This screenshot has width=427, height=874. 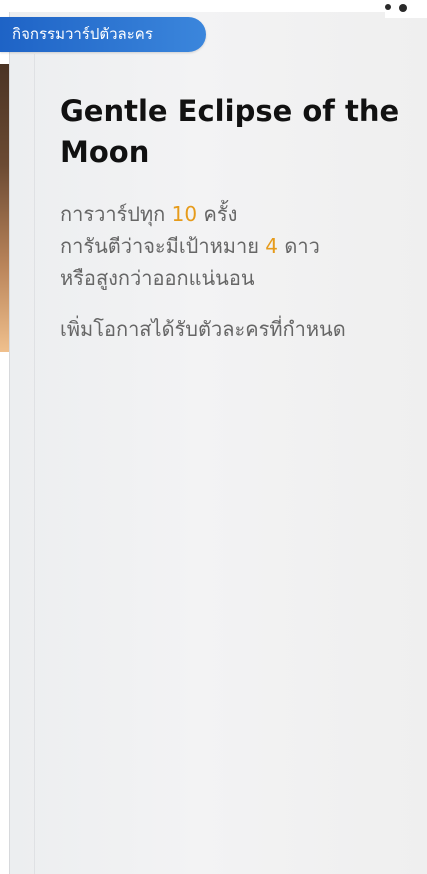 I want to click on event-tag: กิจกรรมวาร์ปตัวละคร, so click(x=103, y=34).